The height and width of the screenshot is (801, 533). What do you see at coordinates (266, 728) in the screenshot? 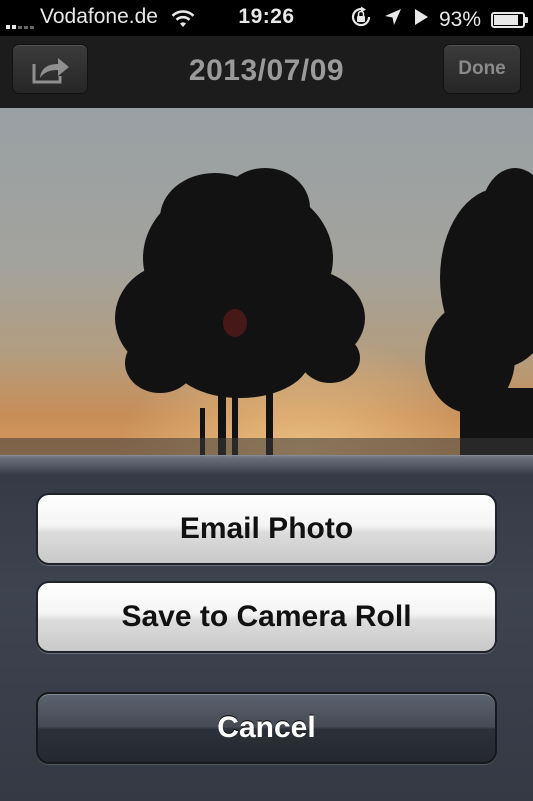
I see `cancel-button: Cancel` at bounding box center [266, 728].